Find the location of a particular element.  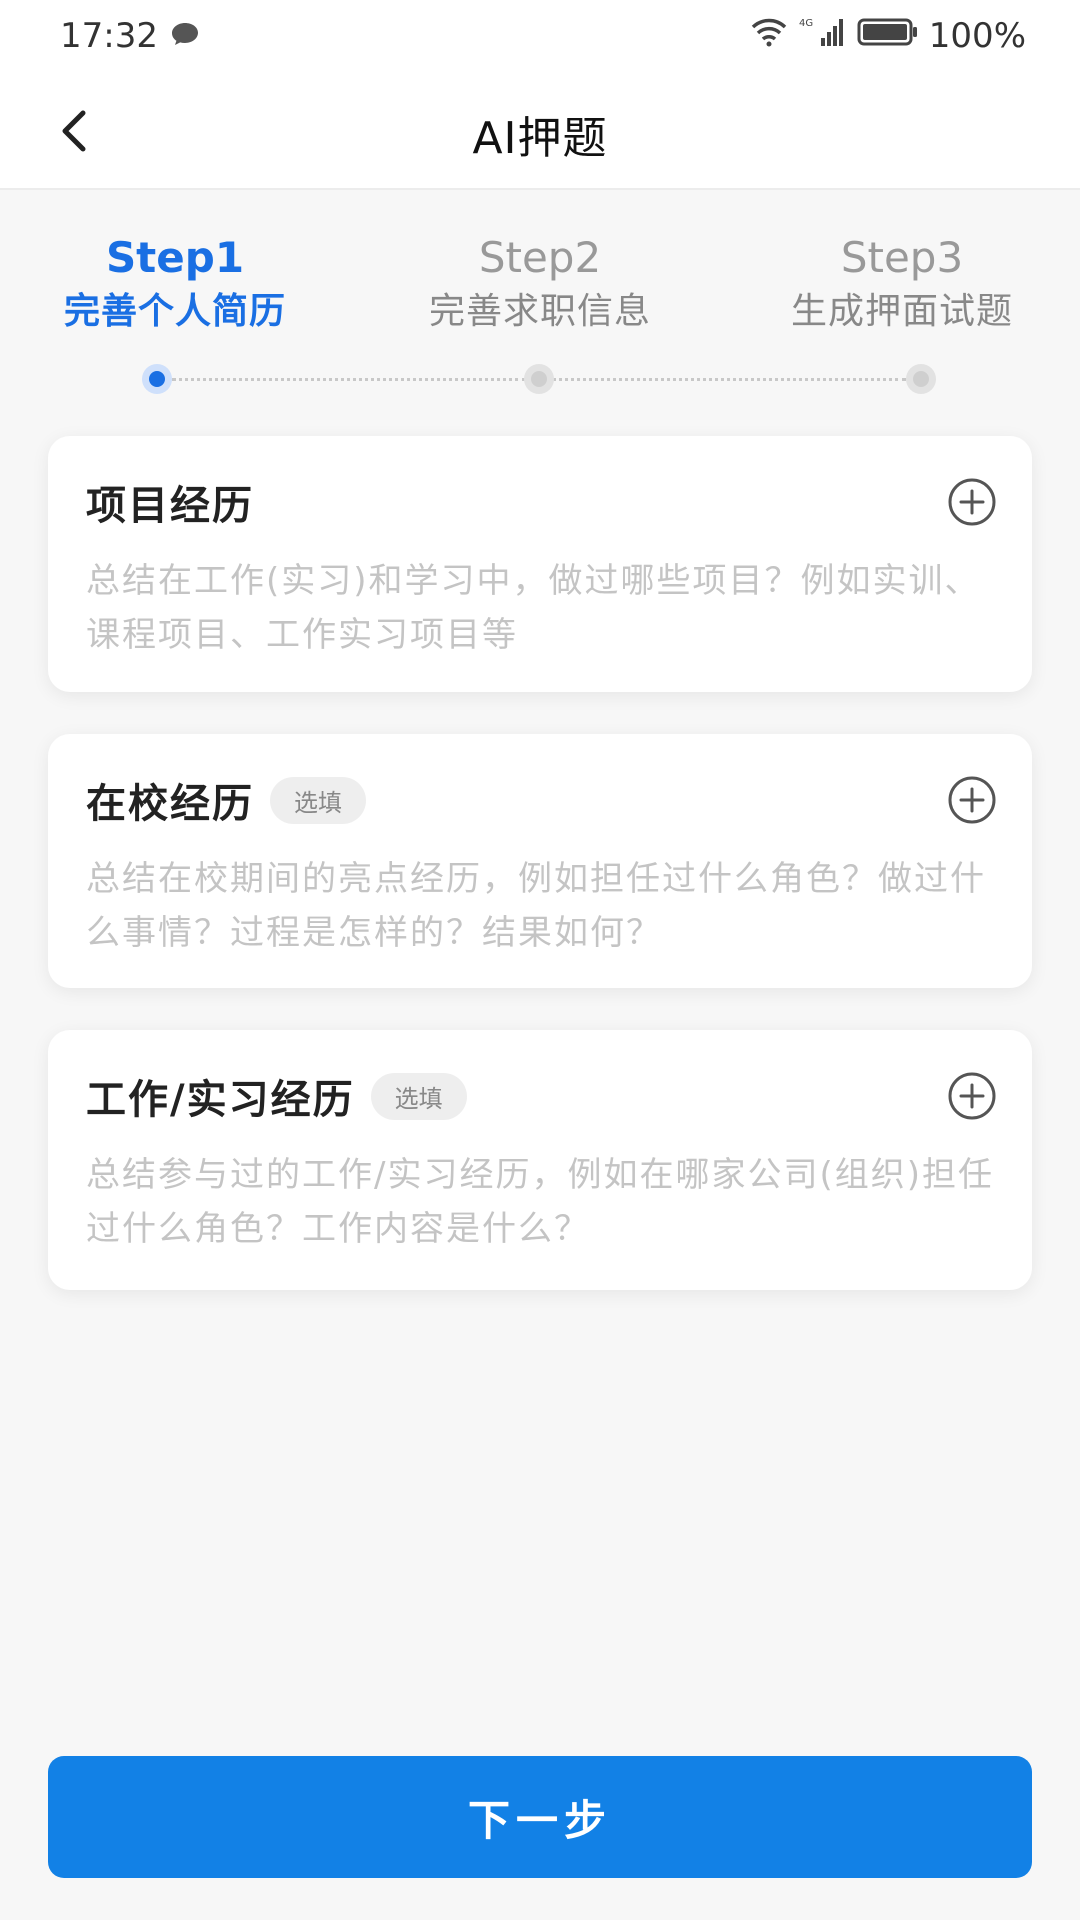

step-indicator: Step1 完善个人简历 Step2 完善求职信息 Step3 生成押面试题 is located at coordinates (540, 320).